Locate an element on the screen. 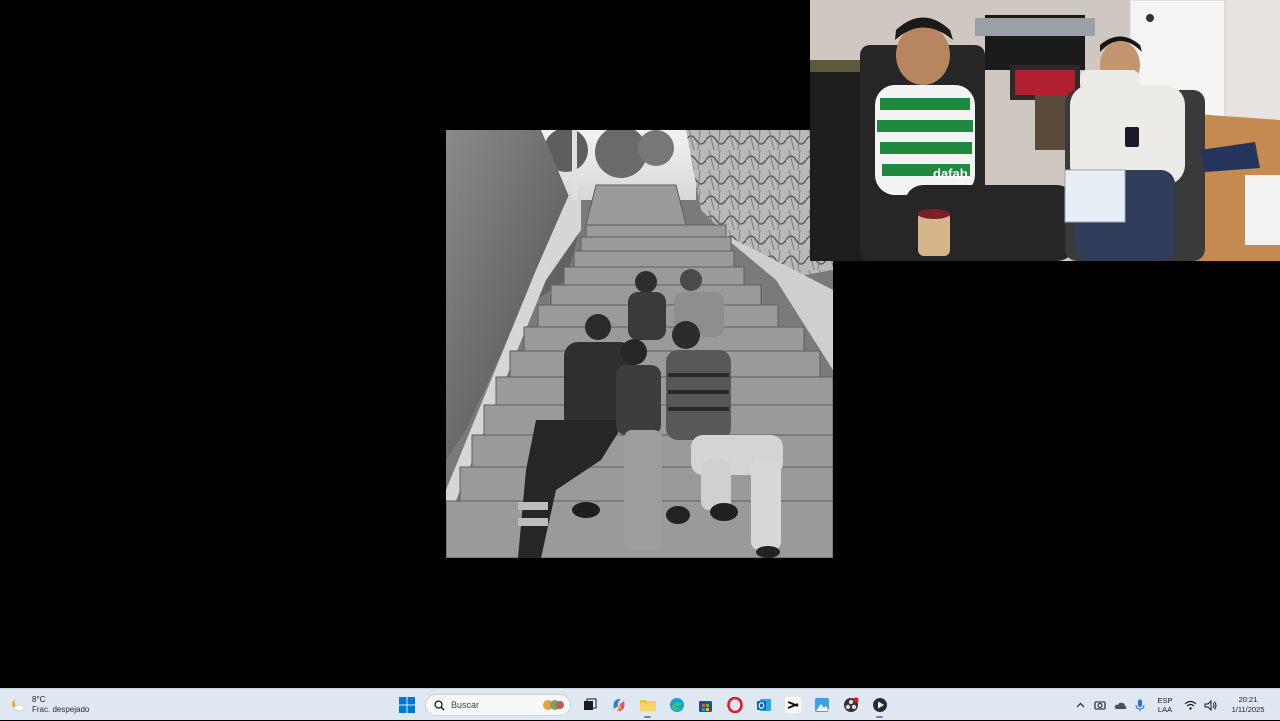 This screenshot has height=721, width=1280. outlook-button is located at coordinates (763, 705).